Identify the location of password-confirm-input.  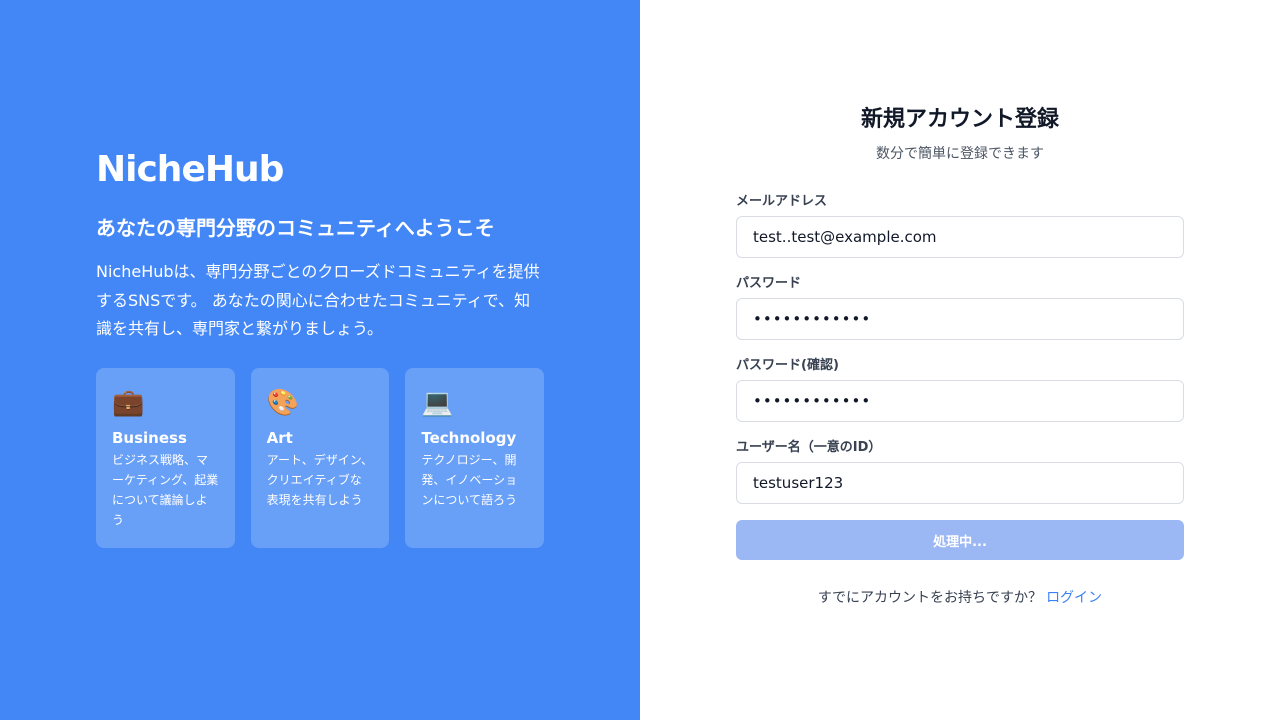
(960, 401).